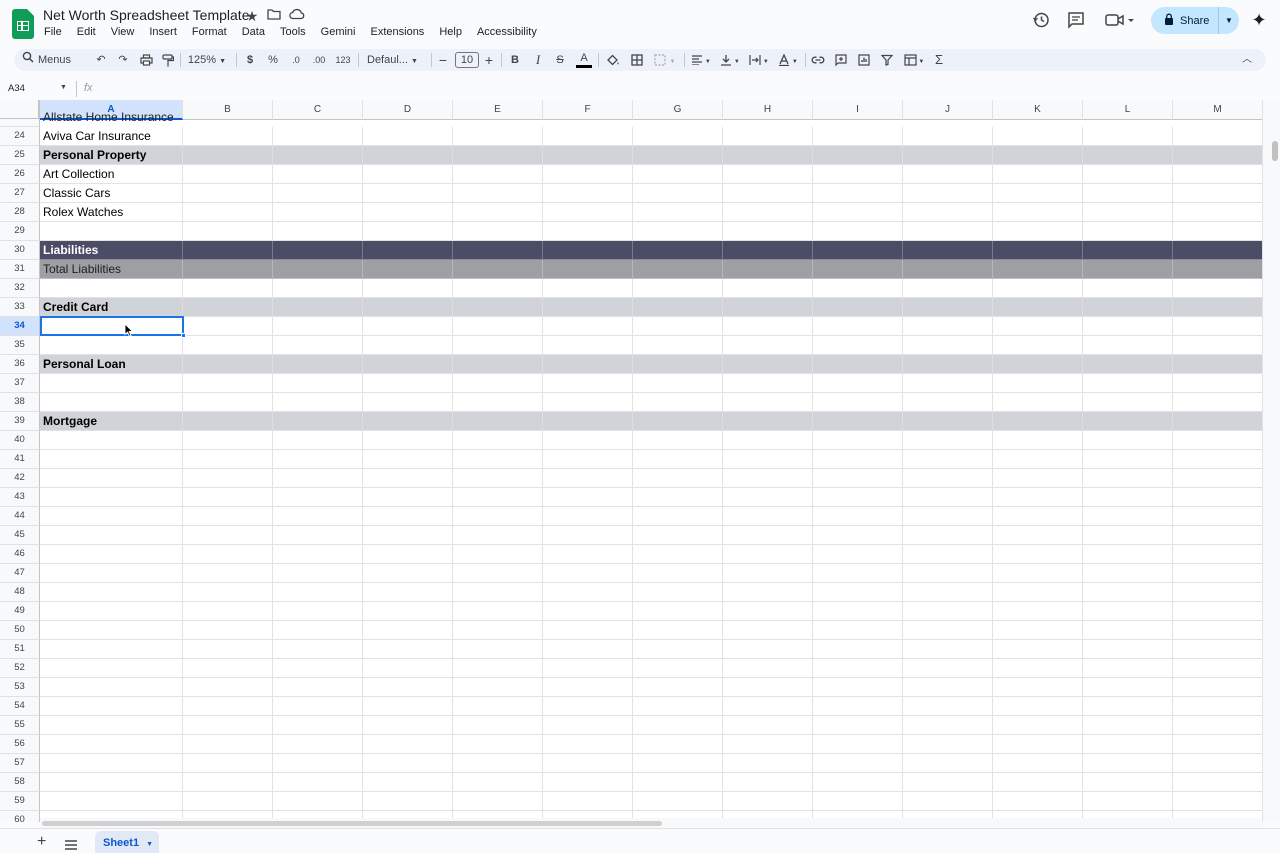 The height and width of the screenshot is (853, 1280). What do you see at coordinates (20, 345) in the screenshot?
I see `row-header: 35` at bounding box center [20, 345].